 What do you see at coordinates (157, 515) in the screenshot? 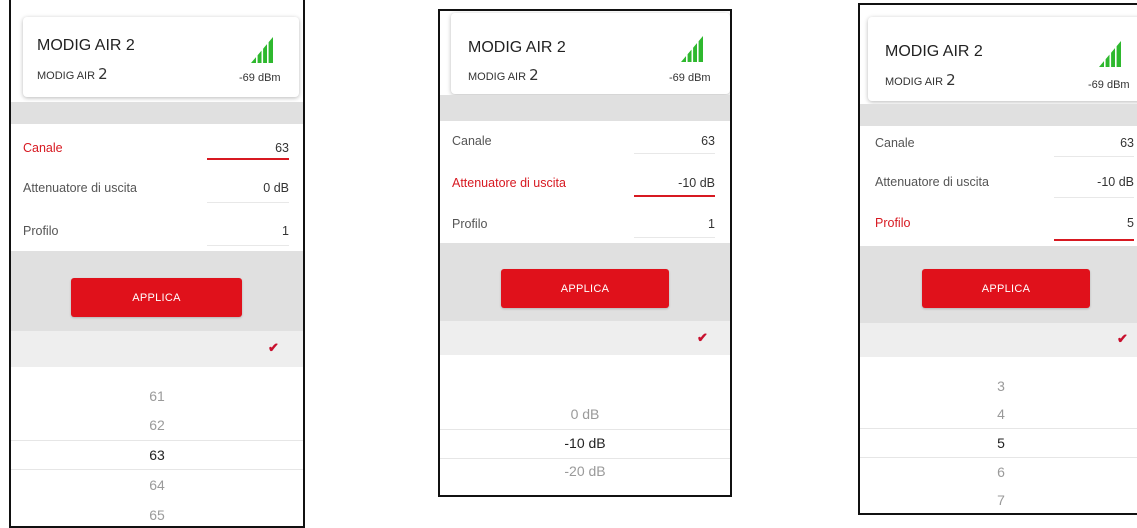
I see `picker-item: 65` at bounding box center [157, 515].